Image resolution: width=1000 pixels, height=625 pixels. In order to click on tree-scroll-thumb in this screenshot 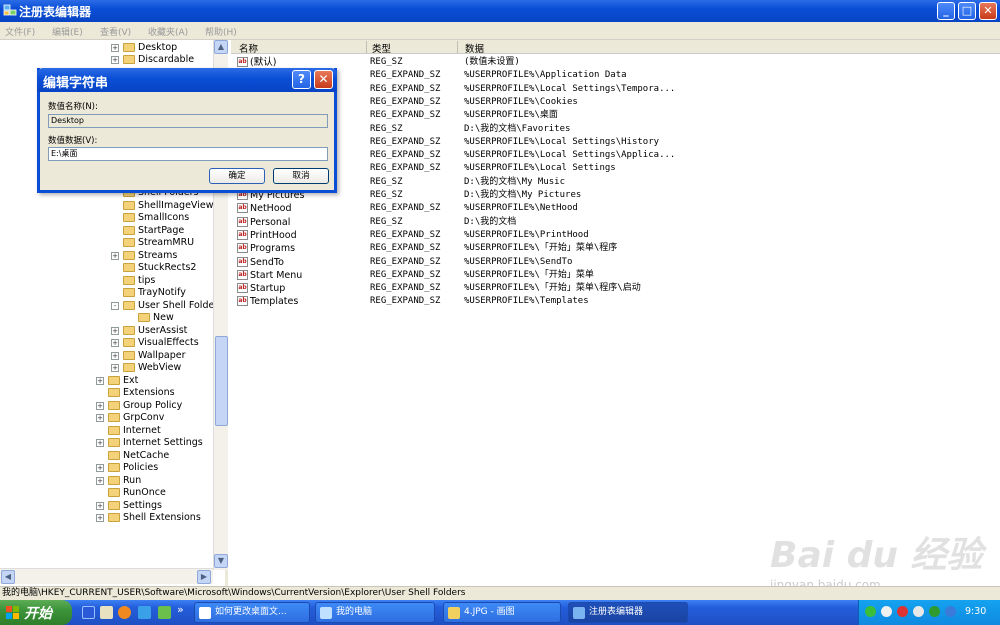, I will do `click(221, 381)`.